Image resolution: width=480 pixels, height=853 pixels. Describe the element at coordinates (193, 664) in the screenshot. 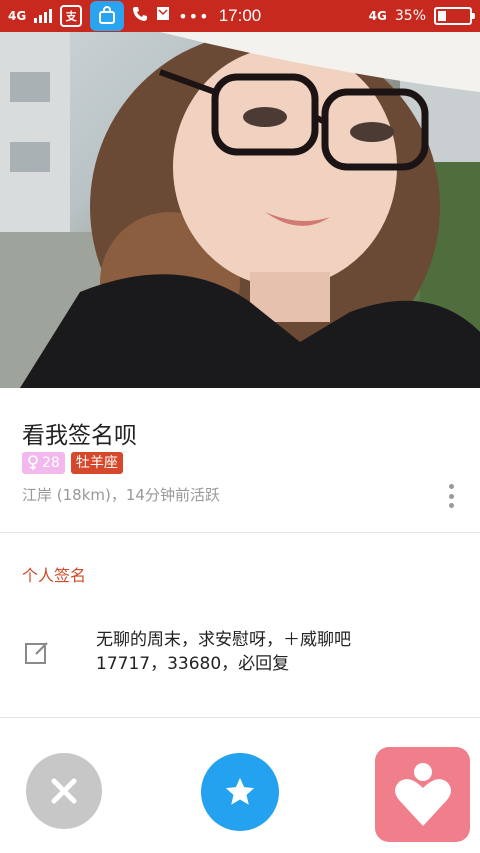

I see `signature-line-2: 17717，33680，必回复` at that location.